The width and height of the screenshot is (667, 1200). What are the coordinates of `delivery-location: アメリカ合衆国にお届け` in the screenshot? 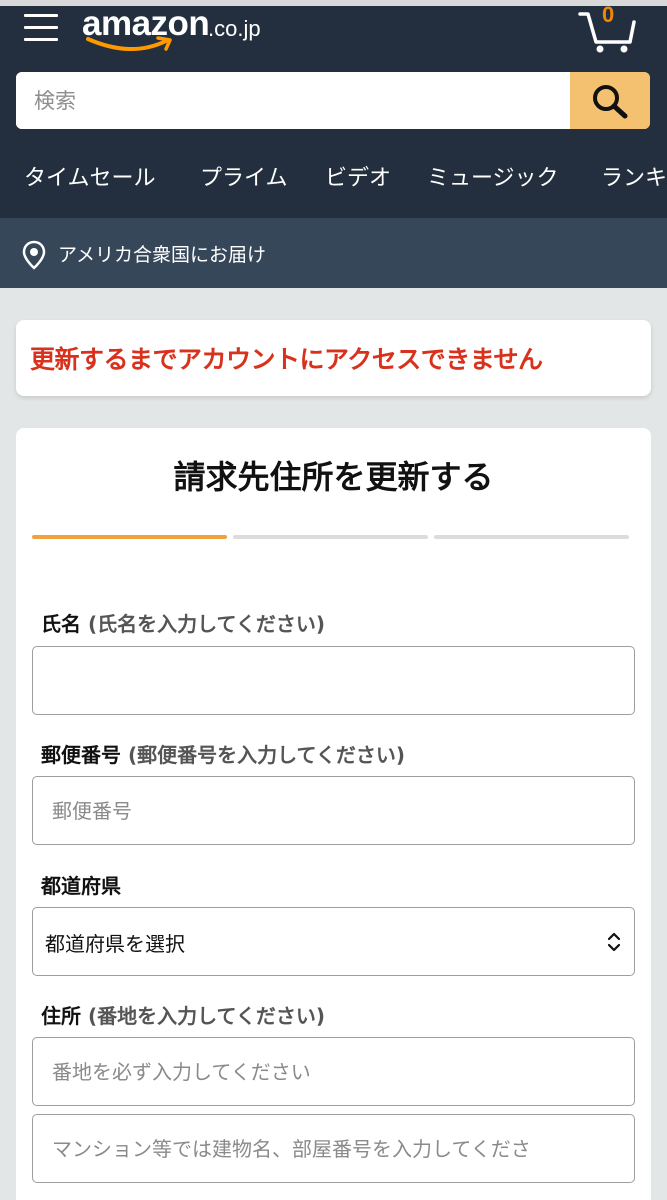 It's located at (162, 255).